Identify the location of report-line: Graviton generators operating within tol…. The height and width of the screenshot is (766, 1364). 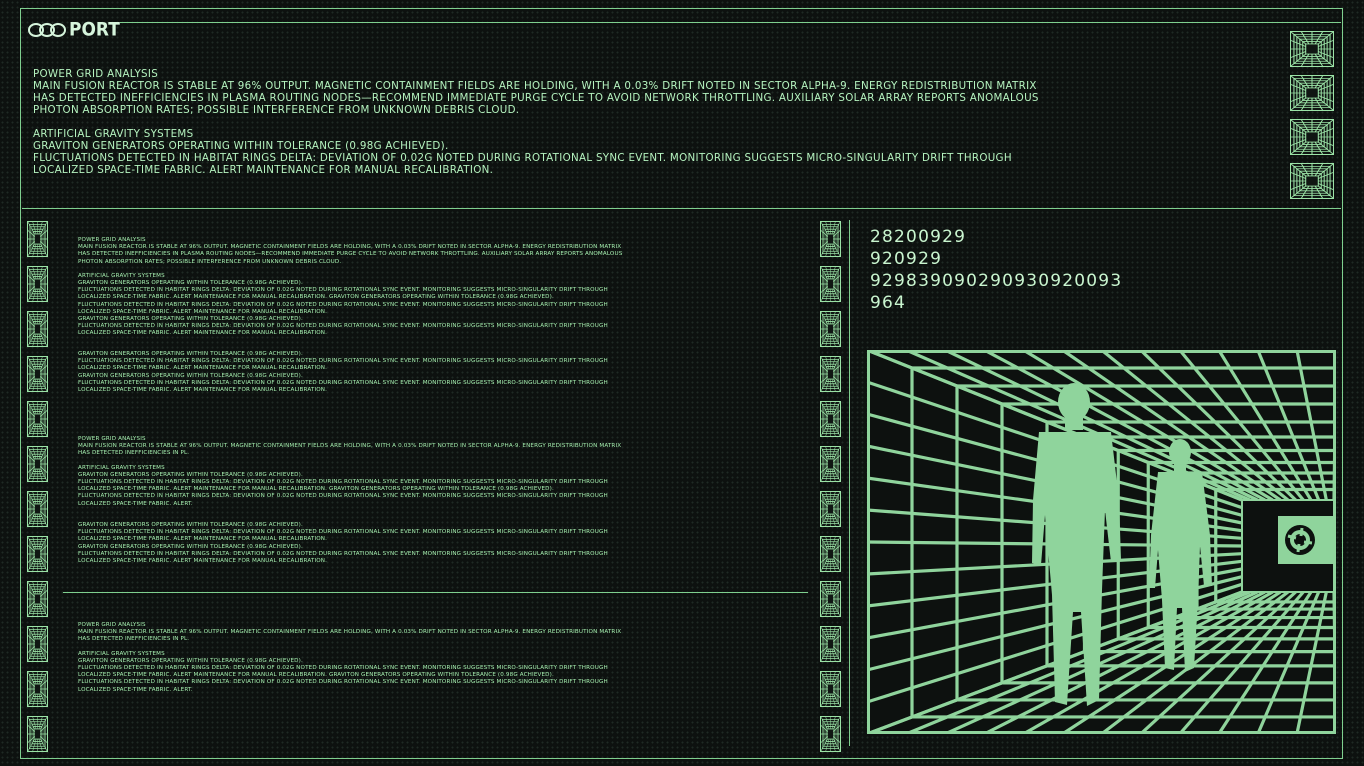
(241, 146).